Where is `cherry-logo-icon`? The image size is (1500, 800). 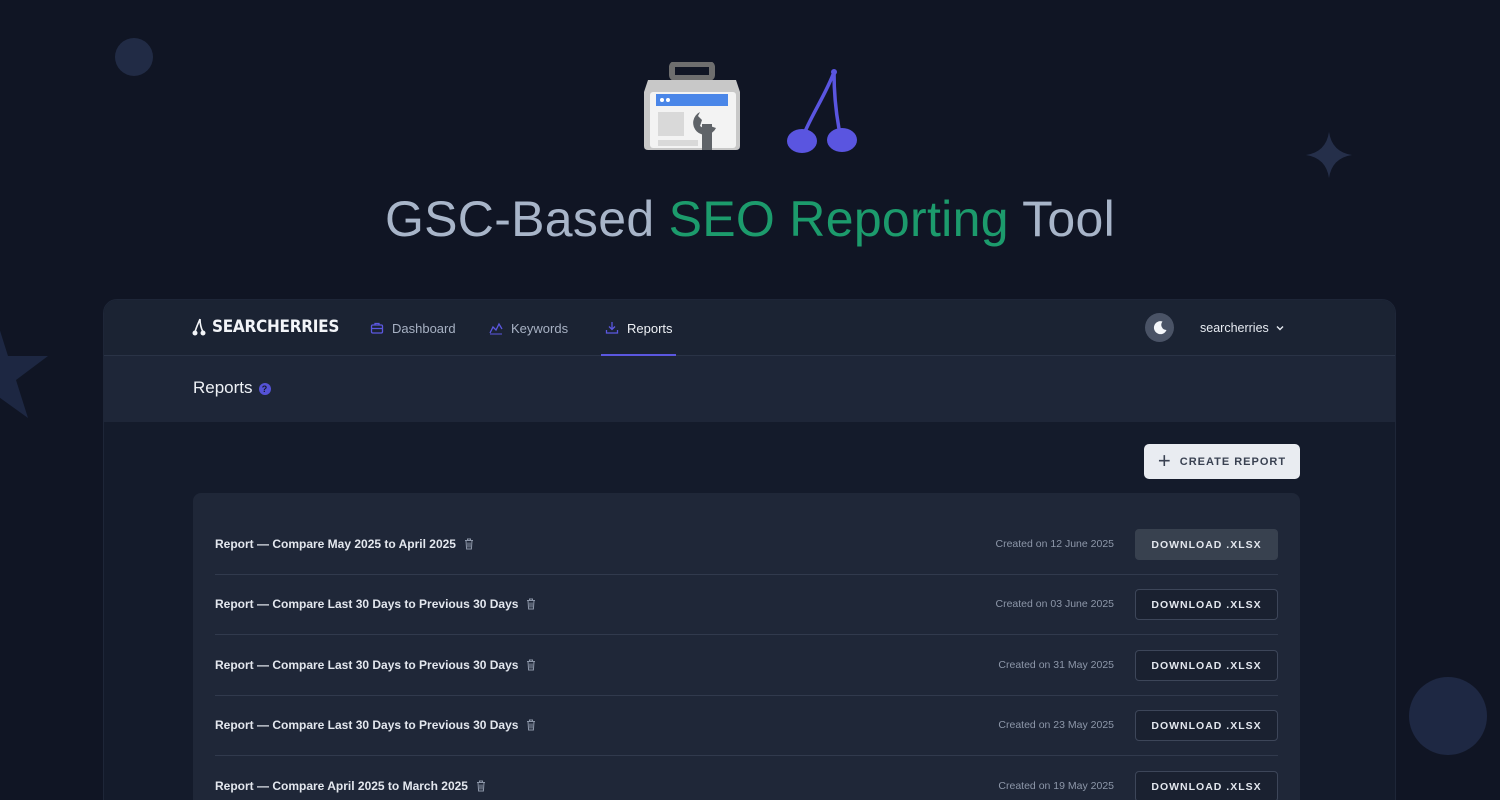
cherry-logo-icon is located at coordinates (822, 111).